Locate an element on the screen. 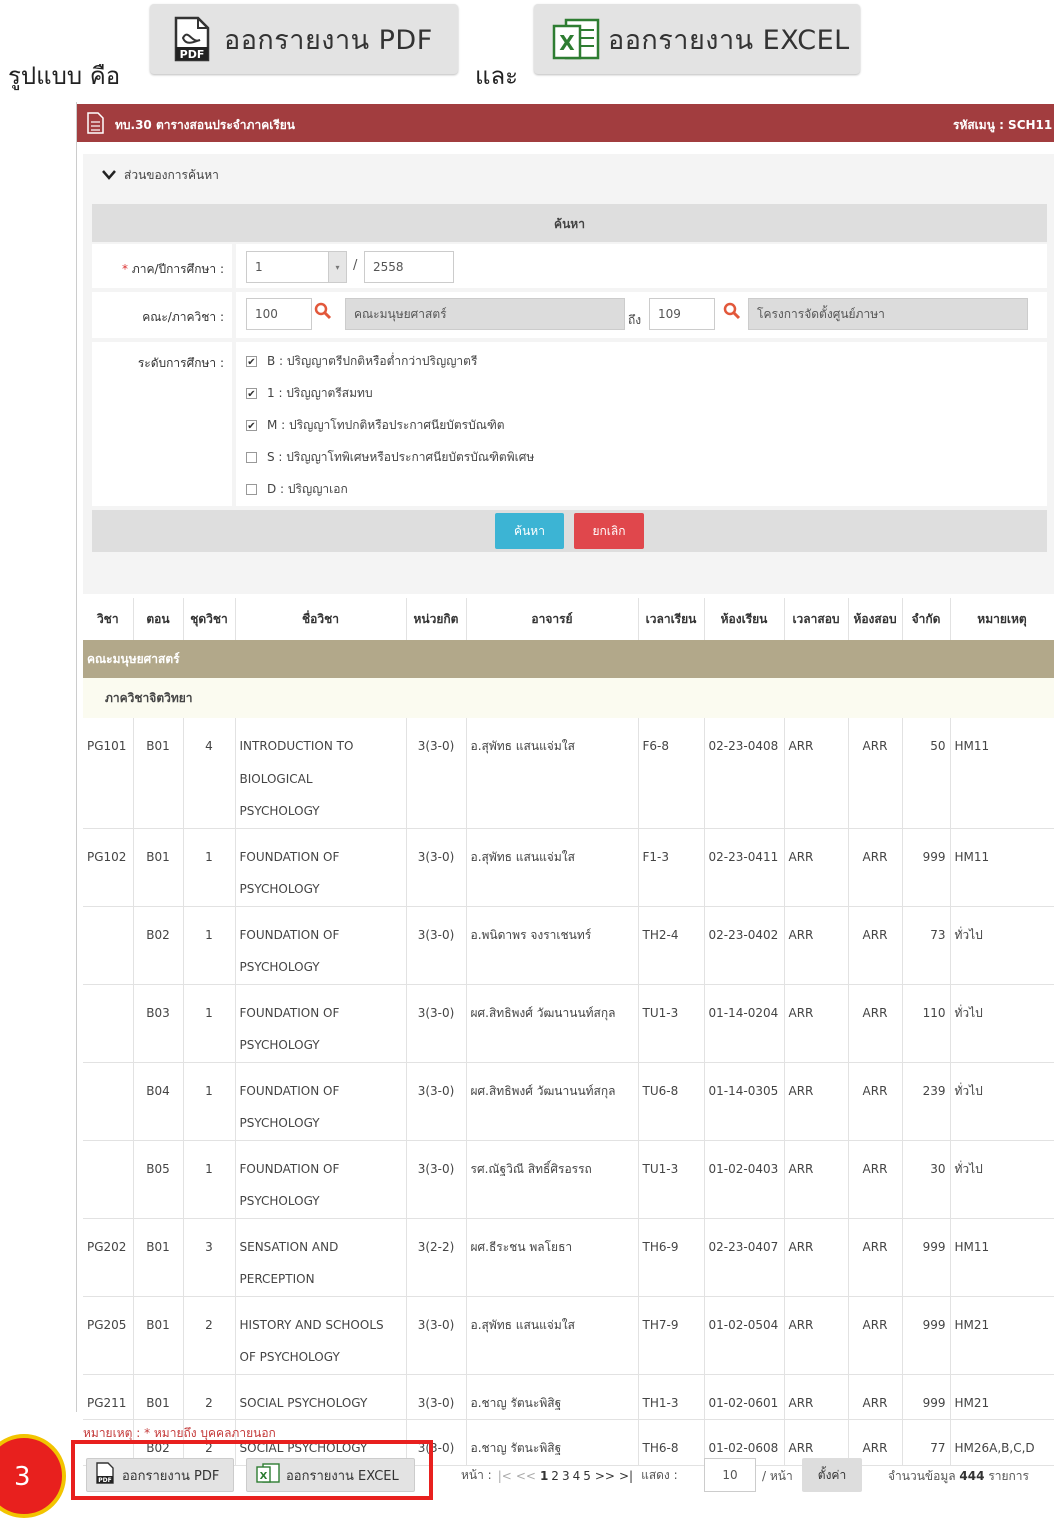 Image resolution: width=1054 pixels, height=1518 pixels. col-time: เวลาเรียน is located at coordinates (671, 619).